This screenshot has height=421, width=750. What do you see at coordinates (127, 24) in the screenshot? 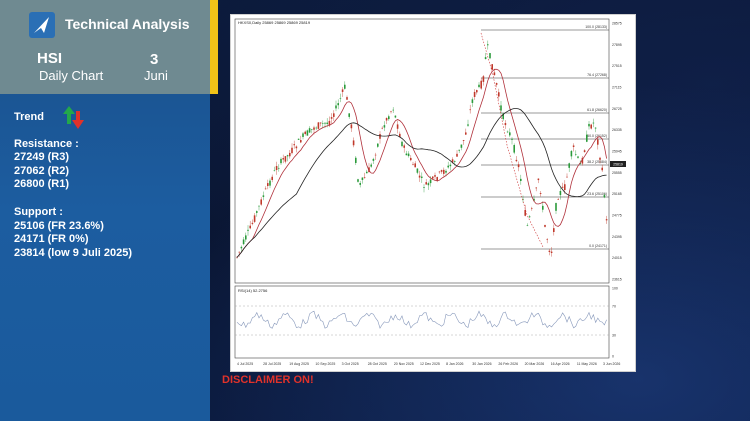
I see `header-title: Technical Analysis` at bounding box center [127, 24].